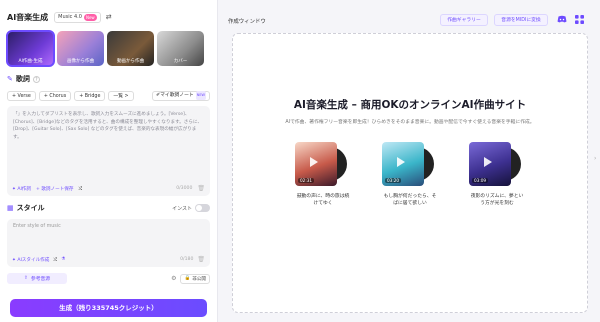  I want to click on ai-style-label: AIスタイル作成, so click(33, 260).